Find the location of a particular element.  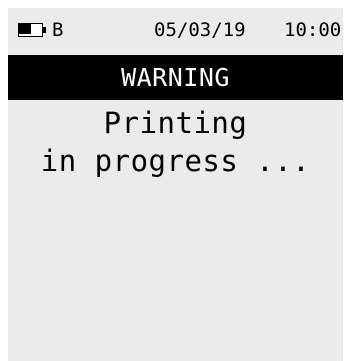

battery-icon is located at coordinates (33, 30).